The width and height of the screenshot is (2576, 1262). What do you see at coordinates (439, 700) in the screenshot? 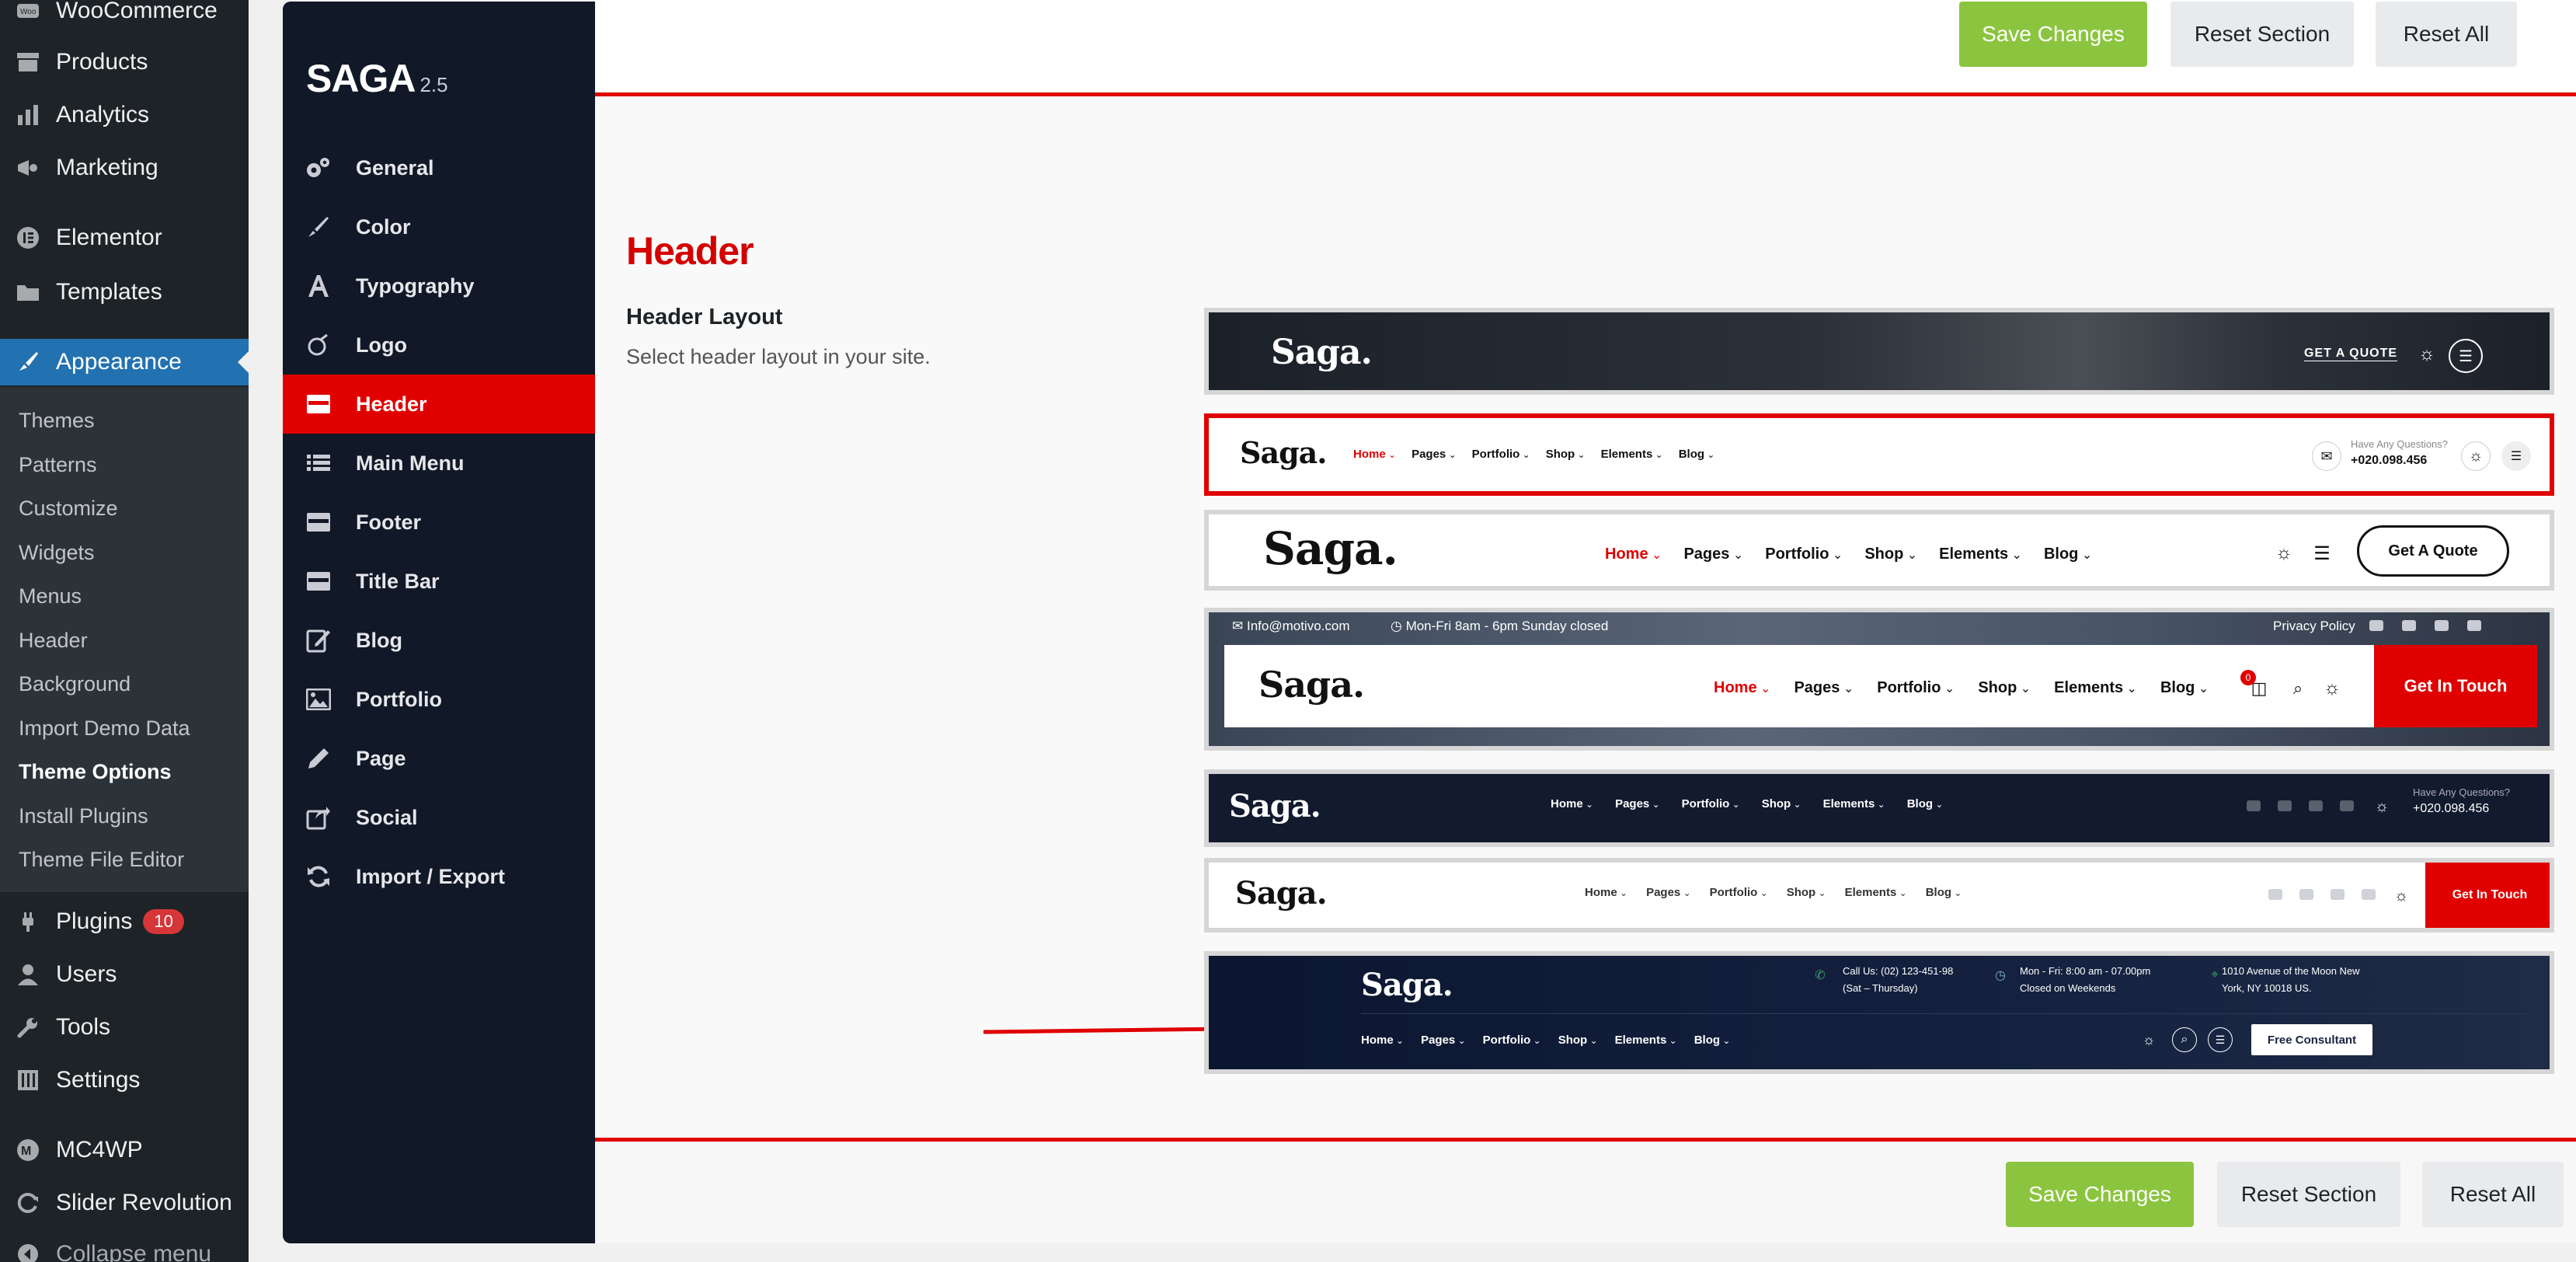
I see `tab-portfolio: Portfolio` at bounding box center [439, 700].